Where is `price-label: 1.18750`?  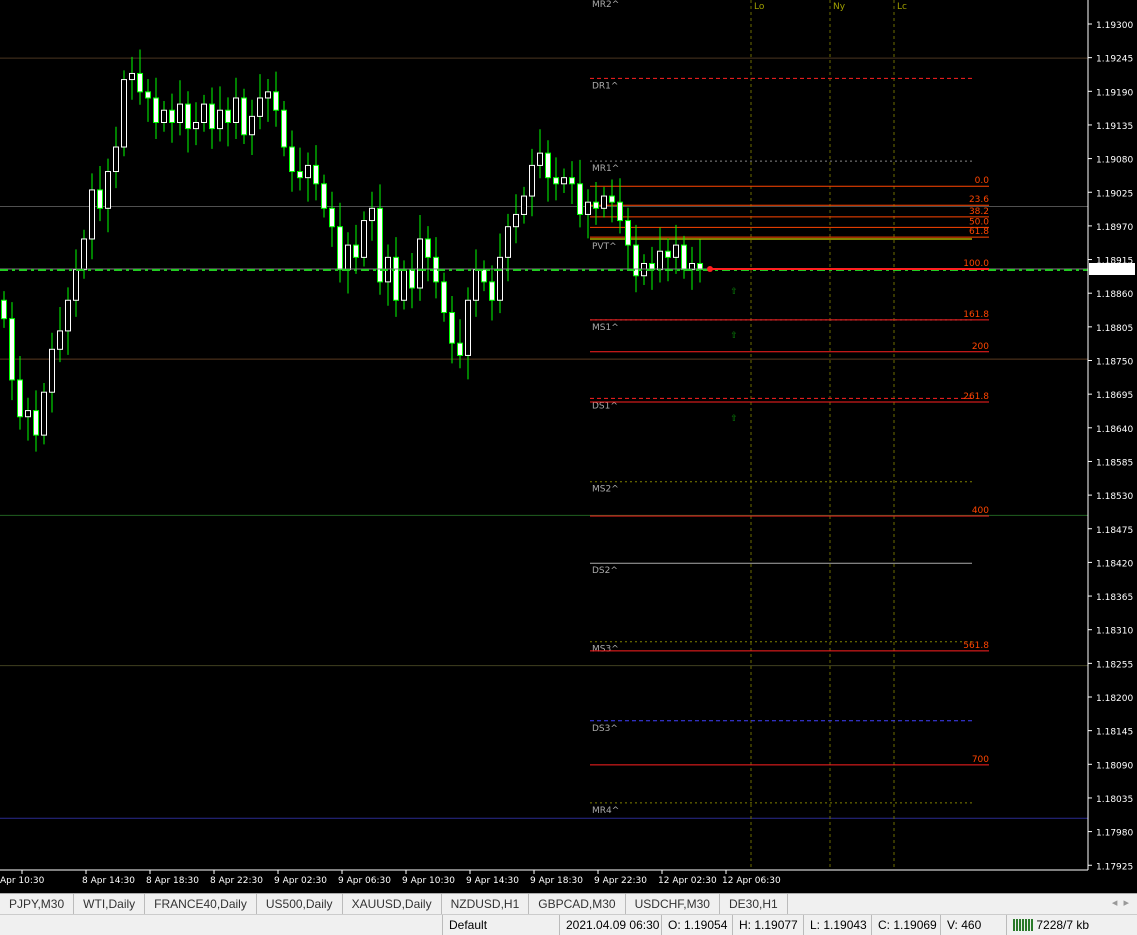
price-label: 1.18750 is located at coordinates (1114, 363).